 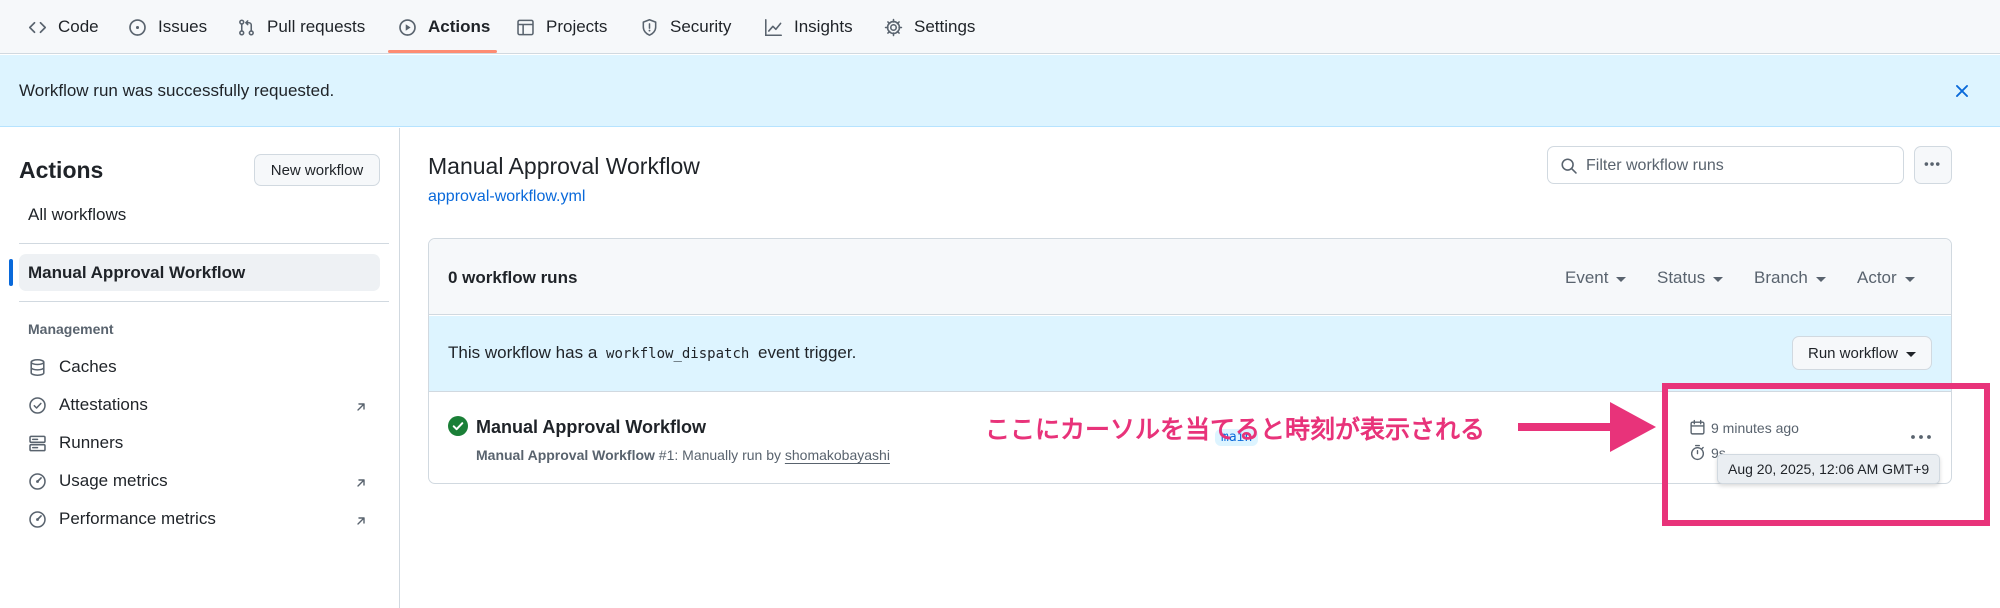 I want to click on management-heading: Management, so click(x=71, y=329).